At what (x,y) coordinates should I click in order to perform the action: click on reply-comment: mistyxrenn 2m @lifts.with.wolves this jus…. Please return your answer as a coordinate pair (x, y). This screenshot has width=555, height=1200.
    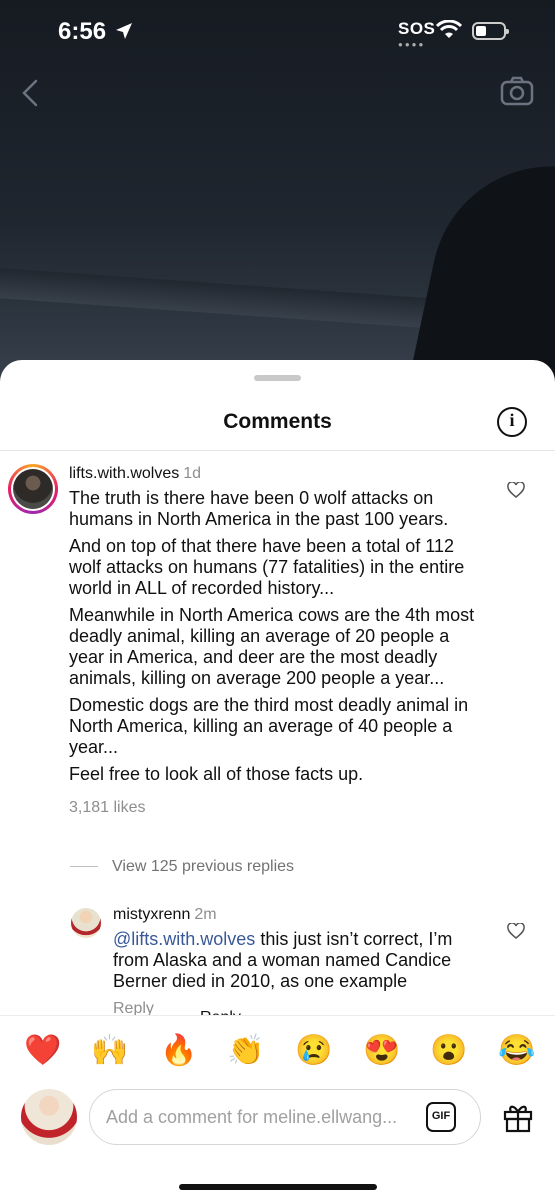
    Looking at the image, I should click on (298, 948).